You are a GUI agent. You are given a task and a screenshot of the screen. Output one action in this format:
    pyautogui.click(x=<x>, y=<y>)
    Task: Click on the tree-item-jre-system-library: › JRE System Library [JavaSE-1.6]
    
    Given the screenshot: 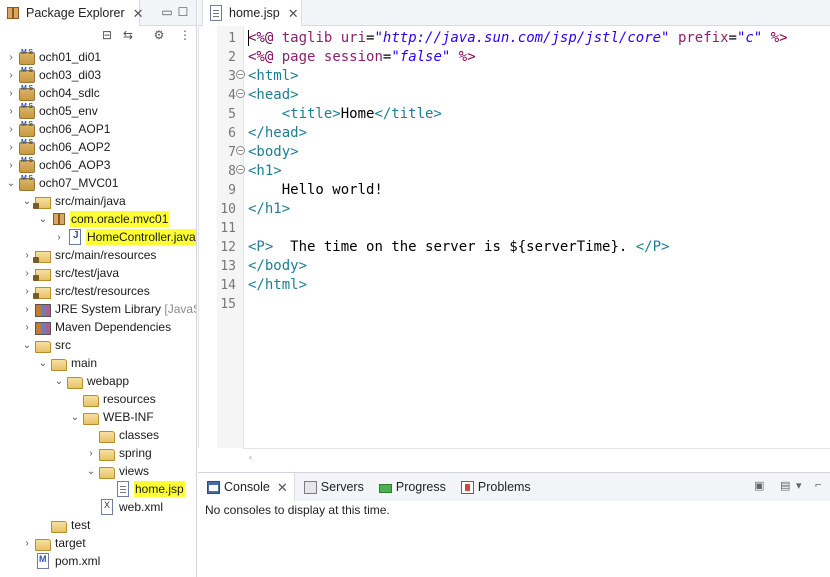 What is the action you would take?
    pyautogui.click(x=98, y=309)
    